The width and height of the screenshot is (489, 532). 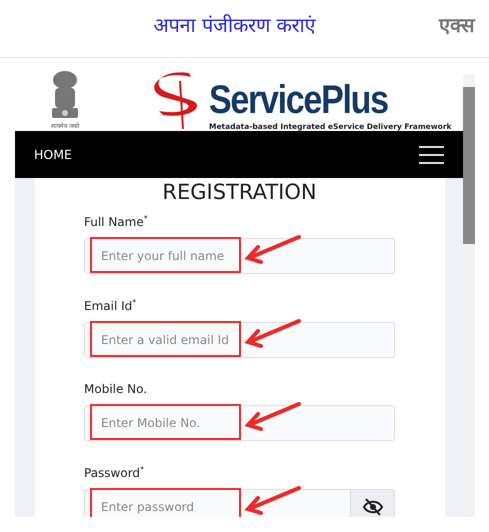 I want to click on eye-off-icon, so click(x=372, y=507).